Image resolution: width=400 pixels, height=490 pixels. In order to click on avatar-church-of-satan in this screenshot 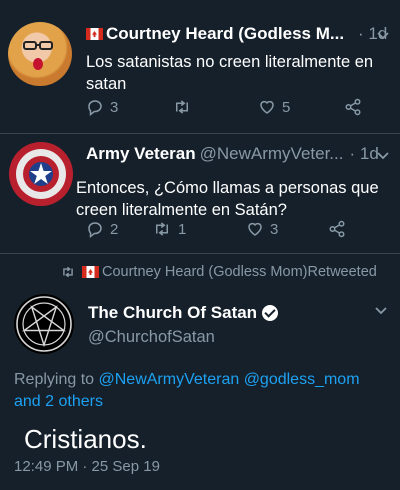, I will do `click(44, 324)`.